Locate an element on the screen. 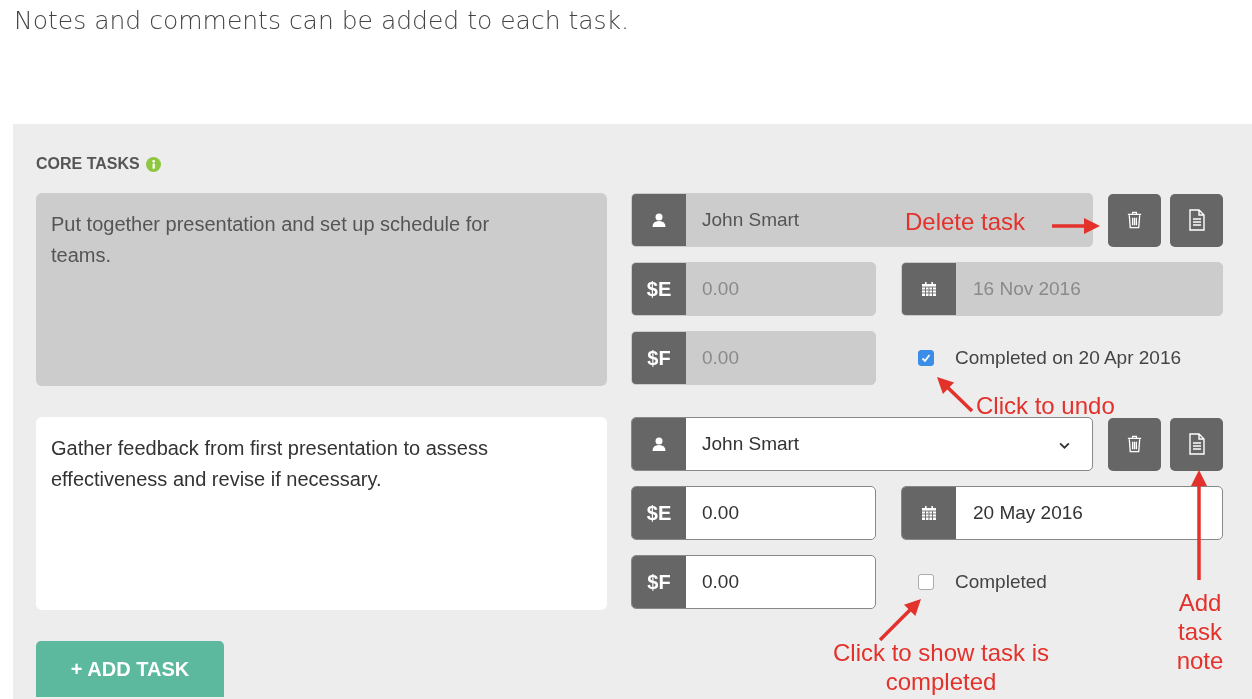 The height and width of the screenshot is (699, 1252). check-icon is located at coordinates (926, 358).